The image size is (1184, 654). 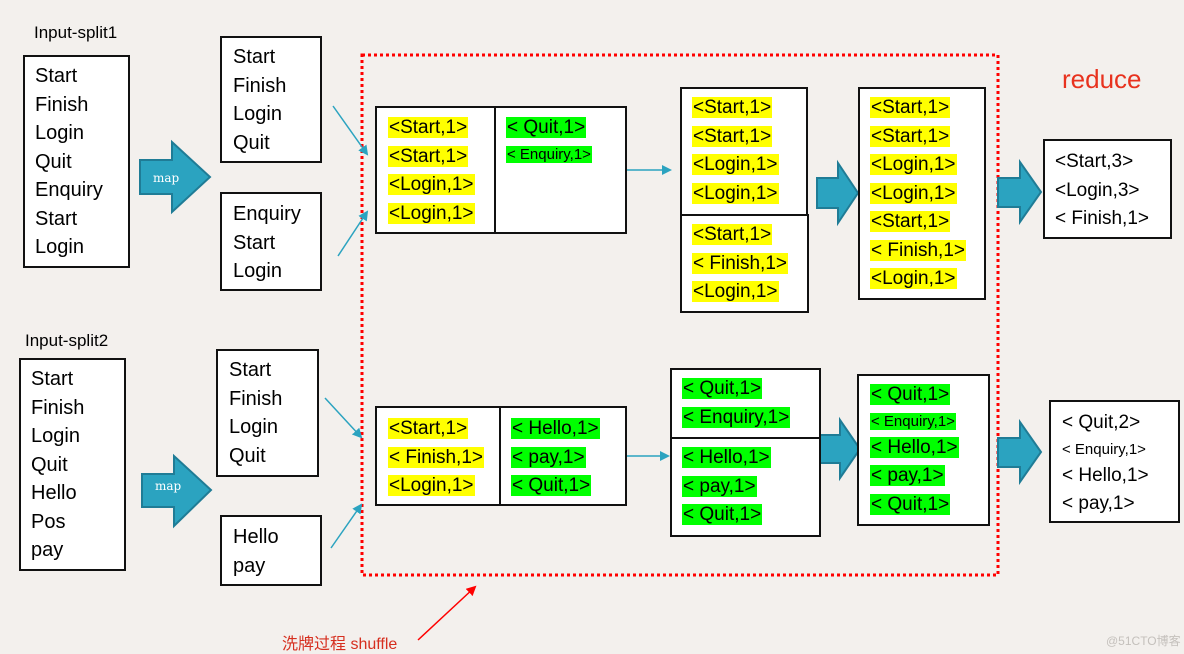 I want to click on input-split2-list: Start Finish Login Quit Hello Pos pay, so click(x=57, y=465).